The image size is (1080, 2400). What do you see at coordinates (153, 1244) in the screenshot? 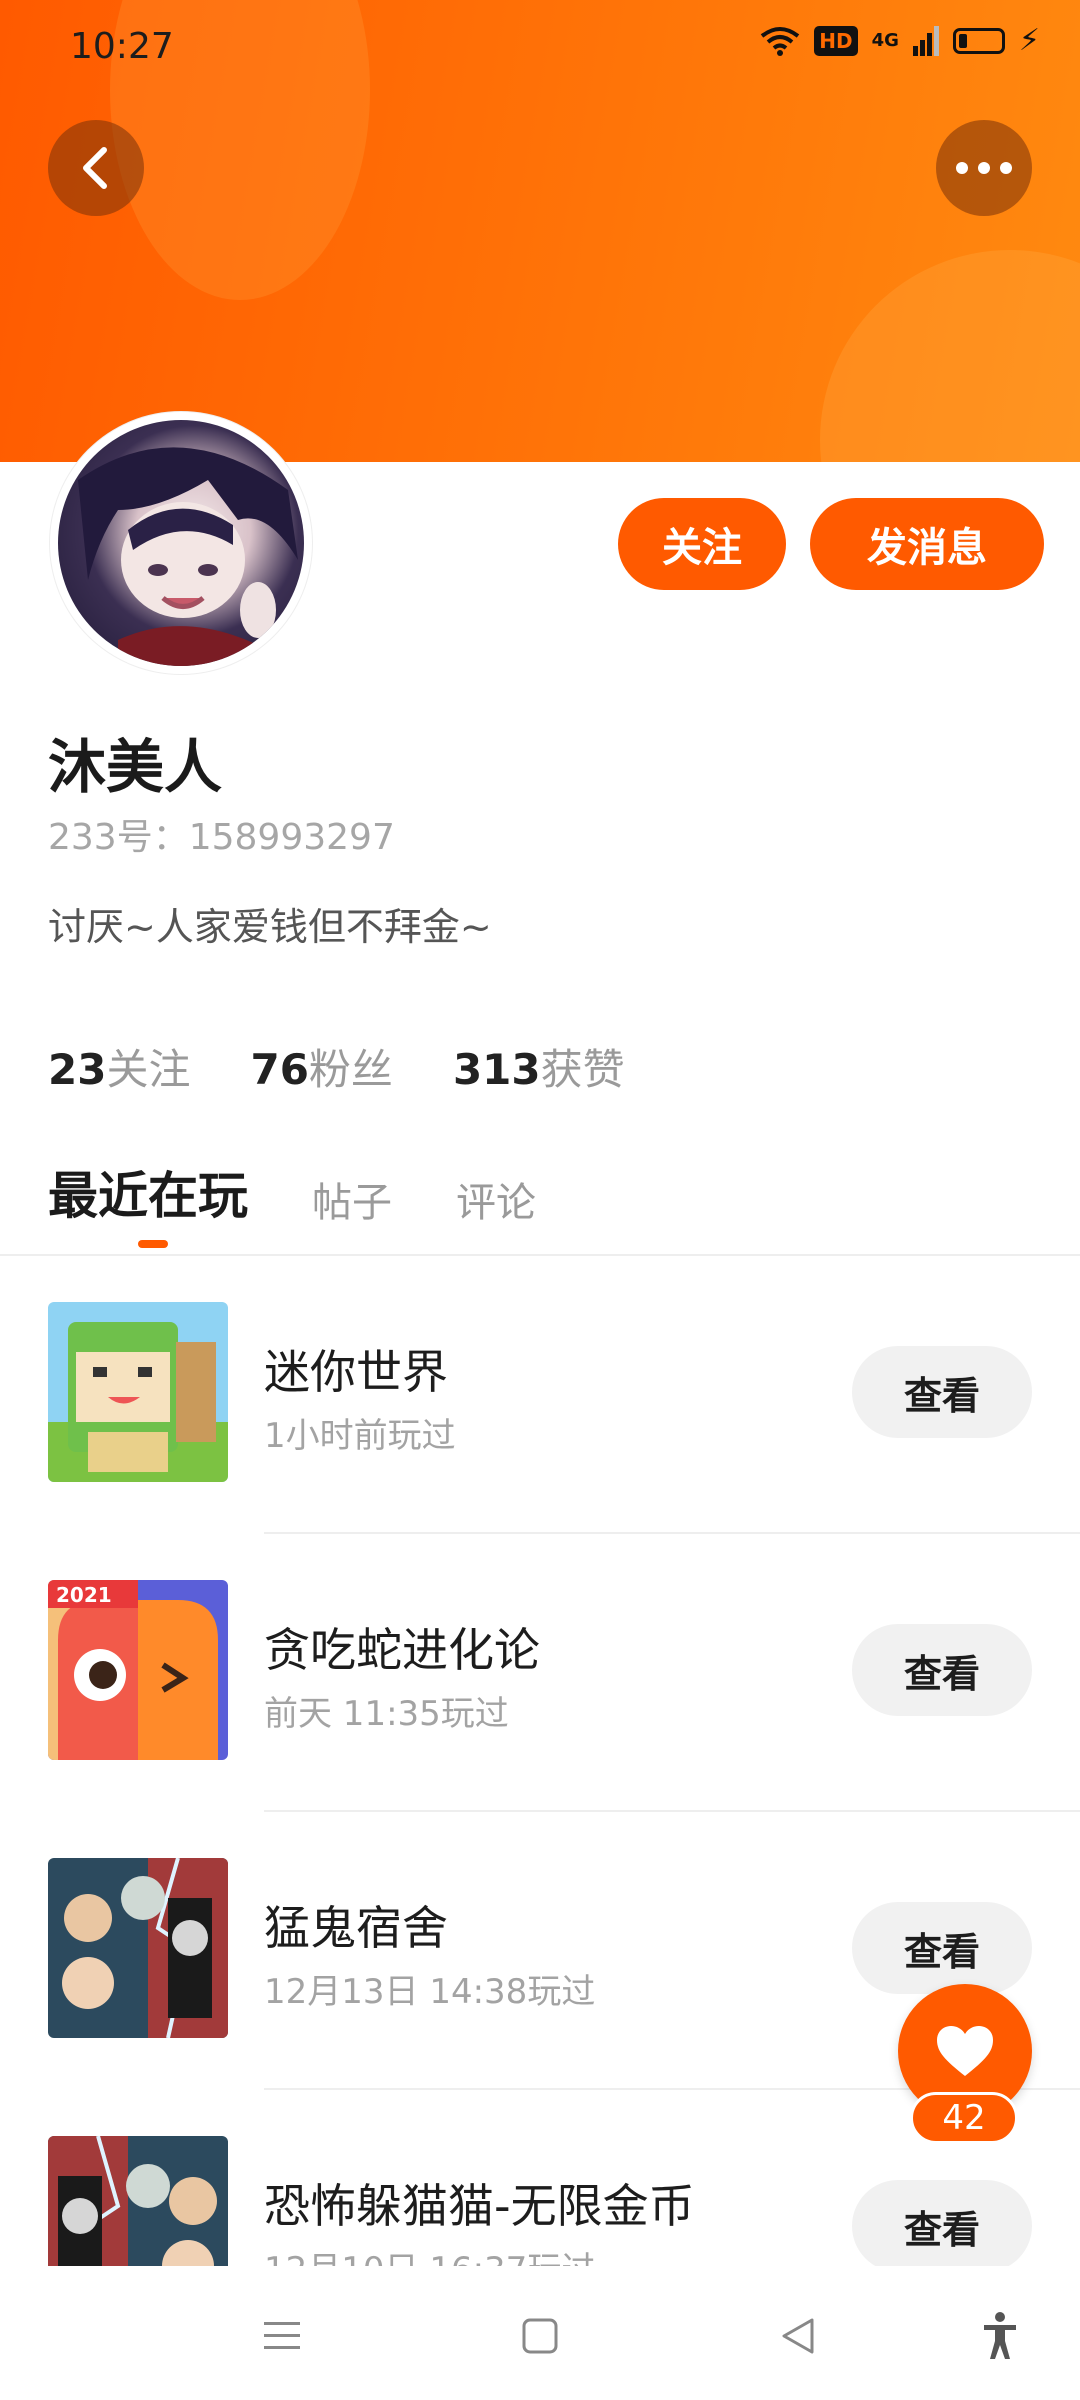
I see `active-tab-indicator` at bounding box center [153, 1244].